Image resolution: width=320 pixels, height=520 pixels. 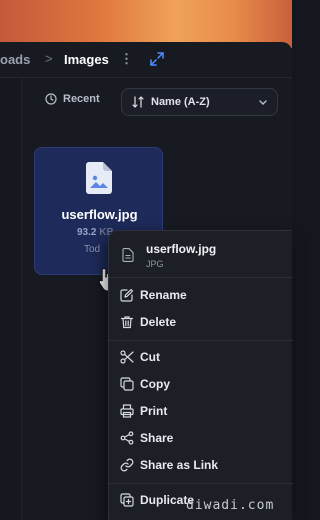 What do you see at coordinates (138, 102) in the screenshot?
I see `sort-icon` at bounding box center [138, 102].